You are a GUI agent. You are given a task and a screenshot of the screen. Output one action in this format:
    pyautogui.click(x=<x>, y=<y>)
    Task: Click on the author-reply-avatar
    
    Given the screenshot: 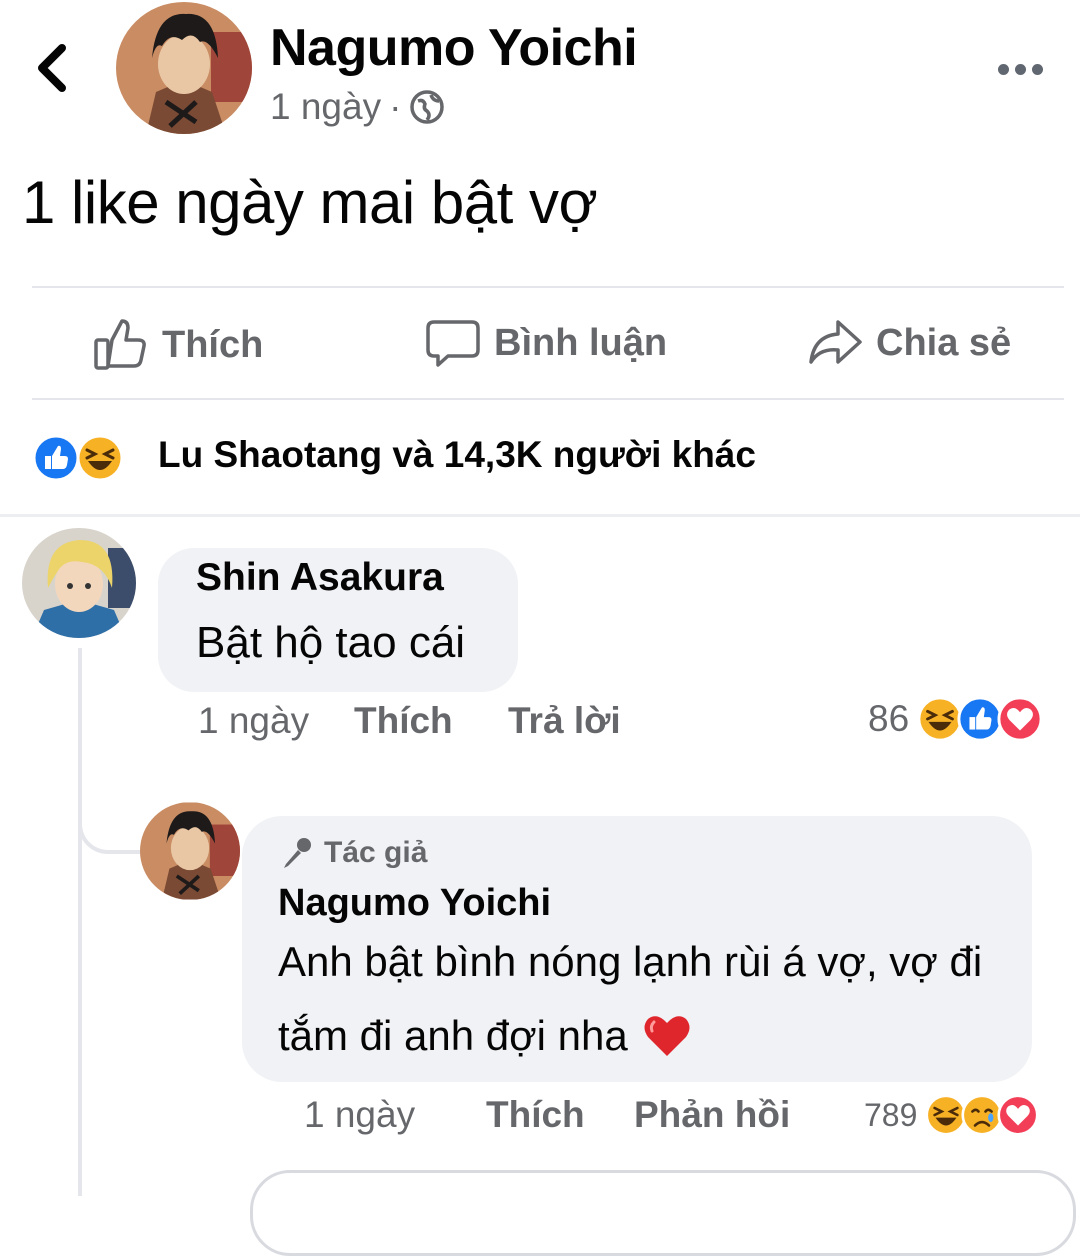 What is the action you would take?
    pyautogui.click(x=190, y=851)
    